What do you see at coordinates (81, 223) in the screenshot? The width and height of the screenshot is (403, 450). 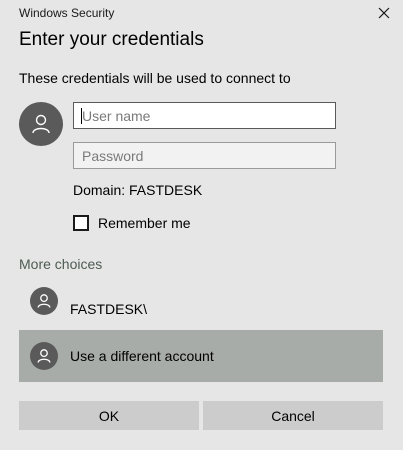 I see `remember-me-checkbox` at bounding box center [81, 223].